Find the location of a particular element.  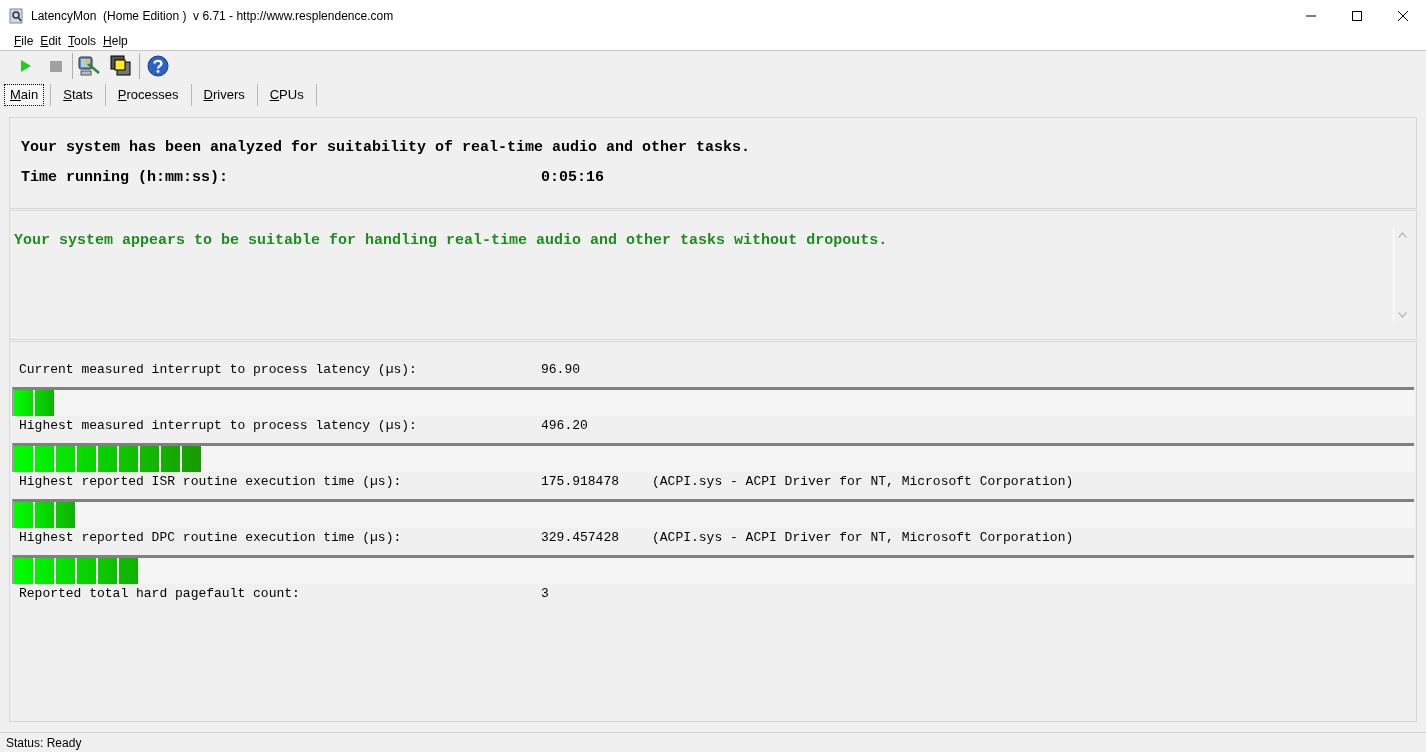

tab: Processes is located at coordinates (148, 95).